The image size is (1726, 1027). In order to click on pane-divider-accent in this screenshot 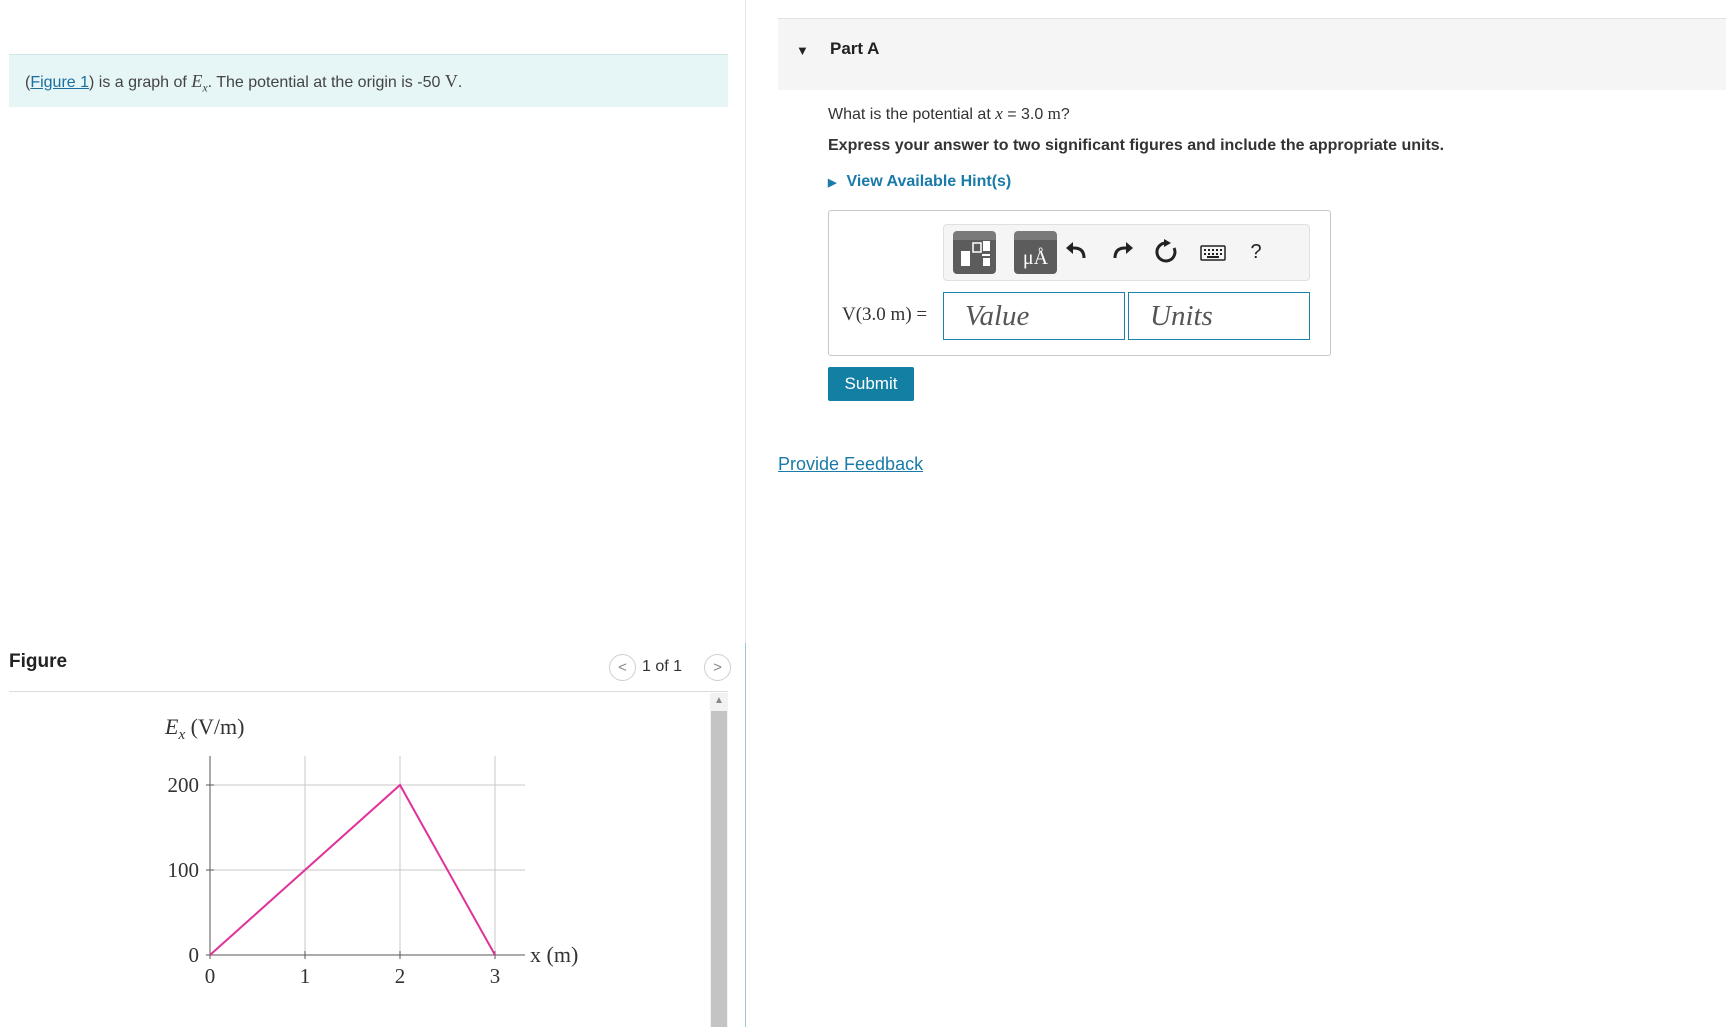, I will do `click(745, 835)`.